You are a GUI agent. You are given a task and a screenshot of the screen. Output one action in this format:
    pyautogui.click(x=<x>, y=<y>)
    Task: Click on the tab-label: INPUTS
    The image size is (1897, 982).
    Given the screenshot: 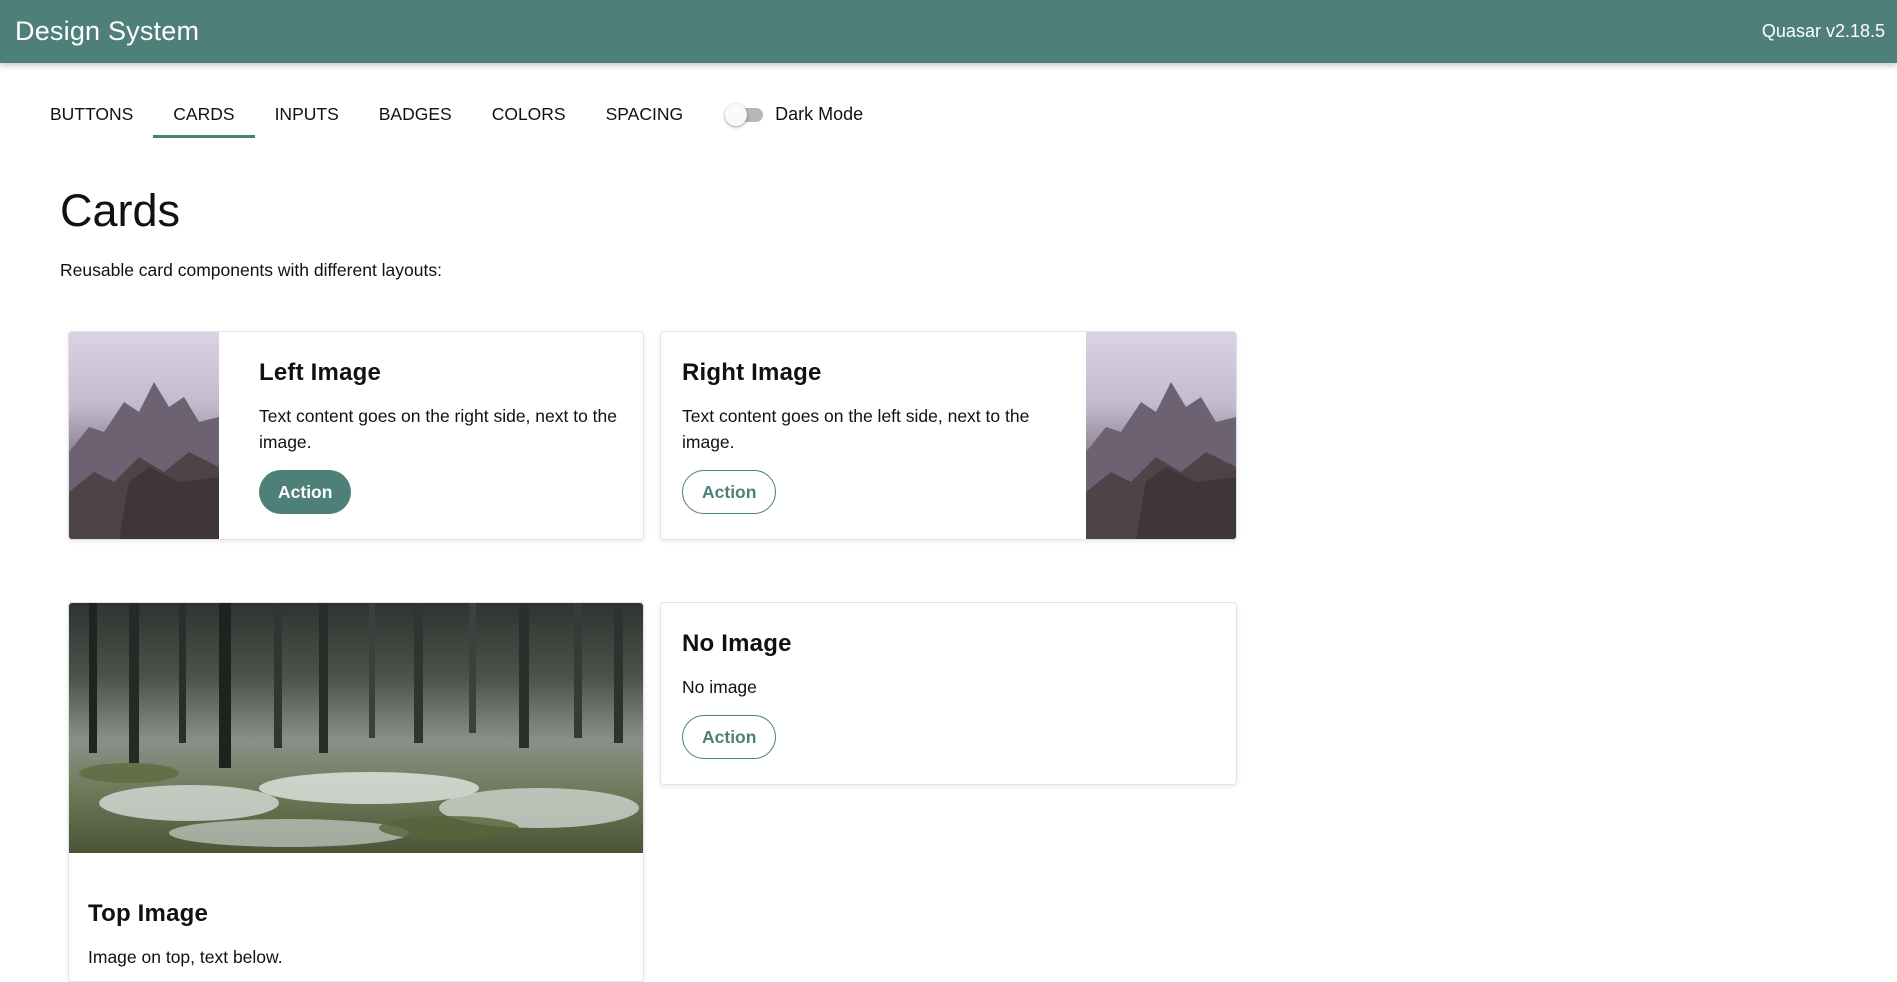 What is the action you would take?
    pyautogui.click(x=306, y=113)
    